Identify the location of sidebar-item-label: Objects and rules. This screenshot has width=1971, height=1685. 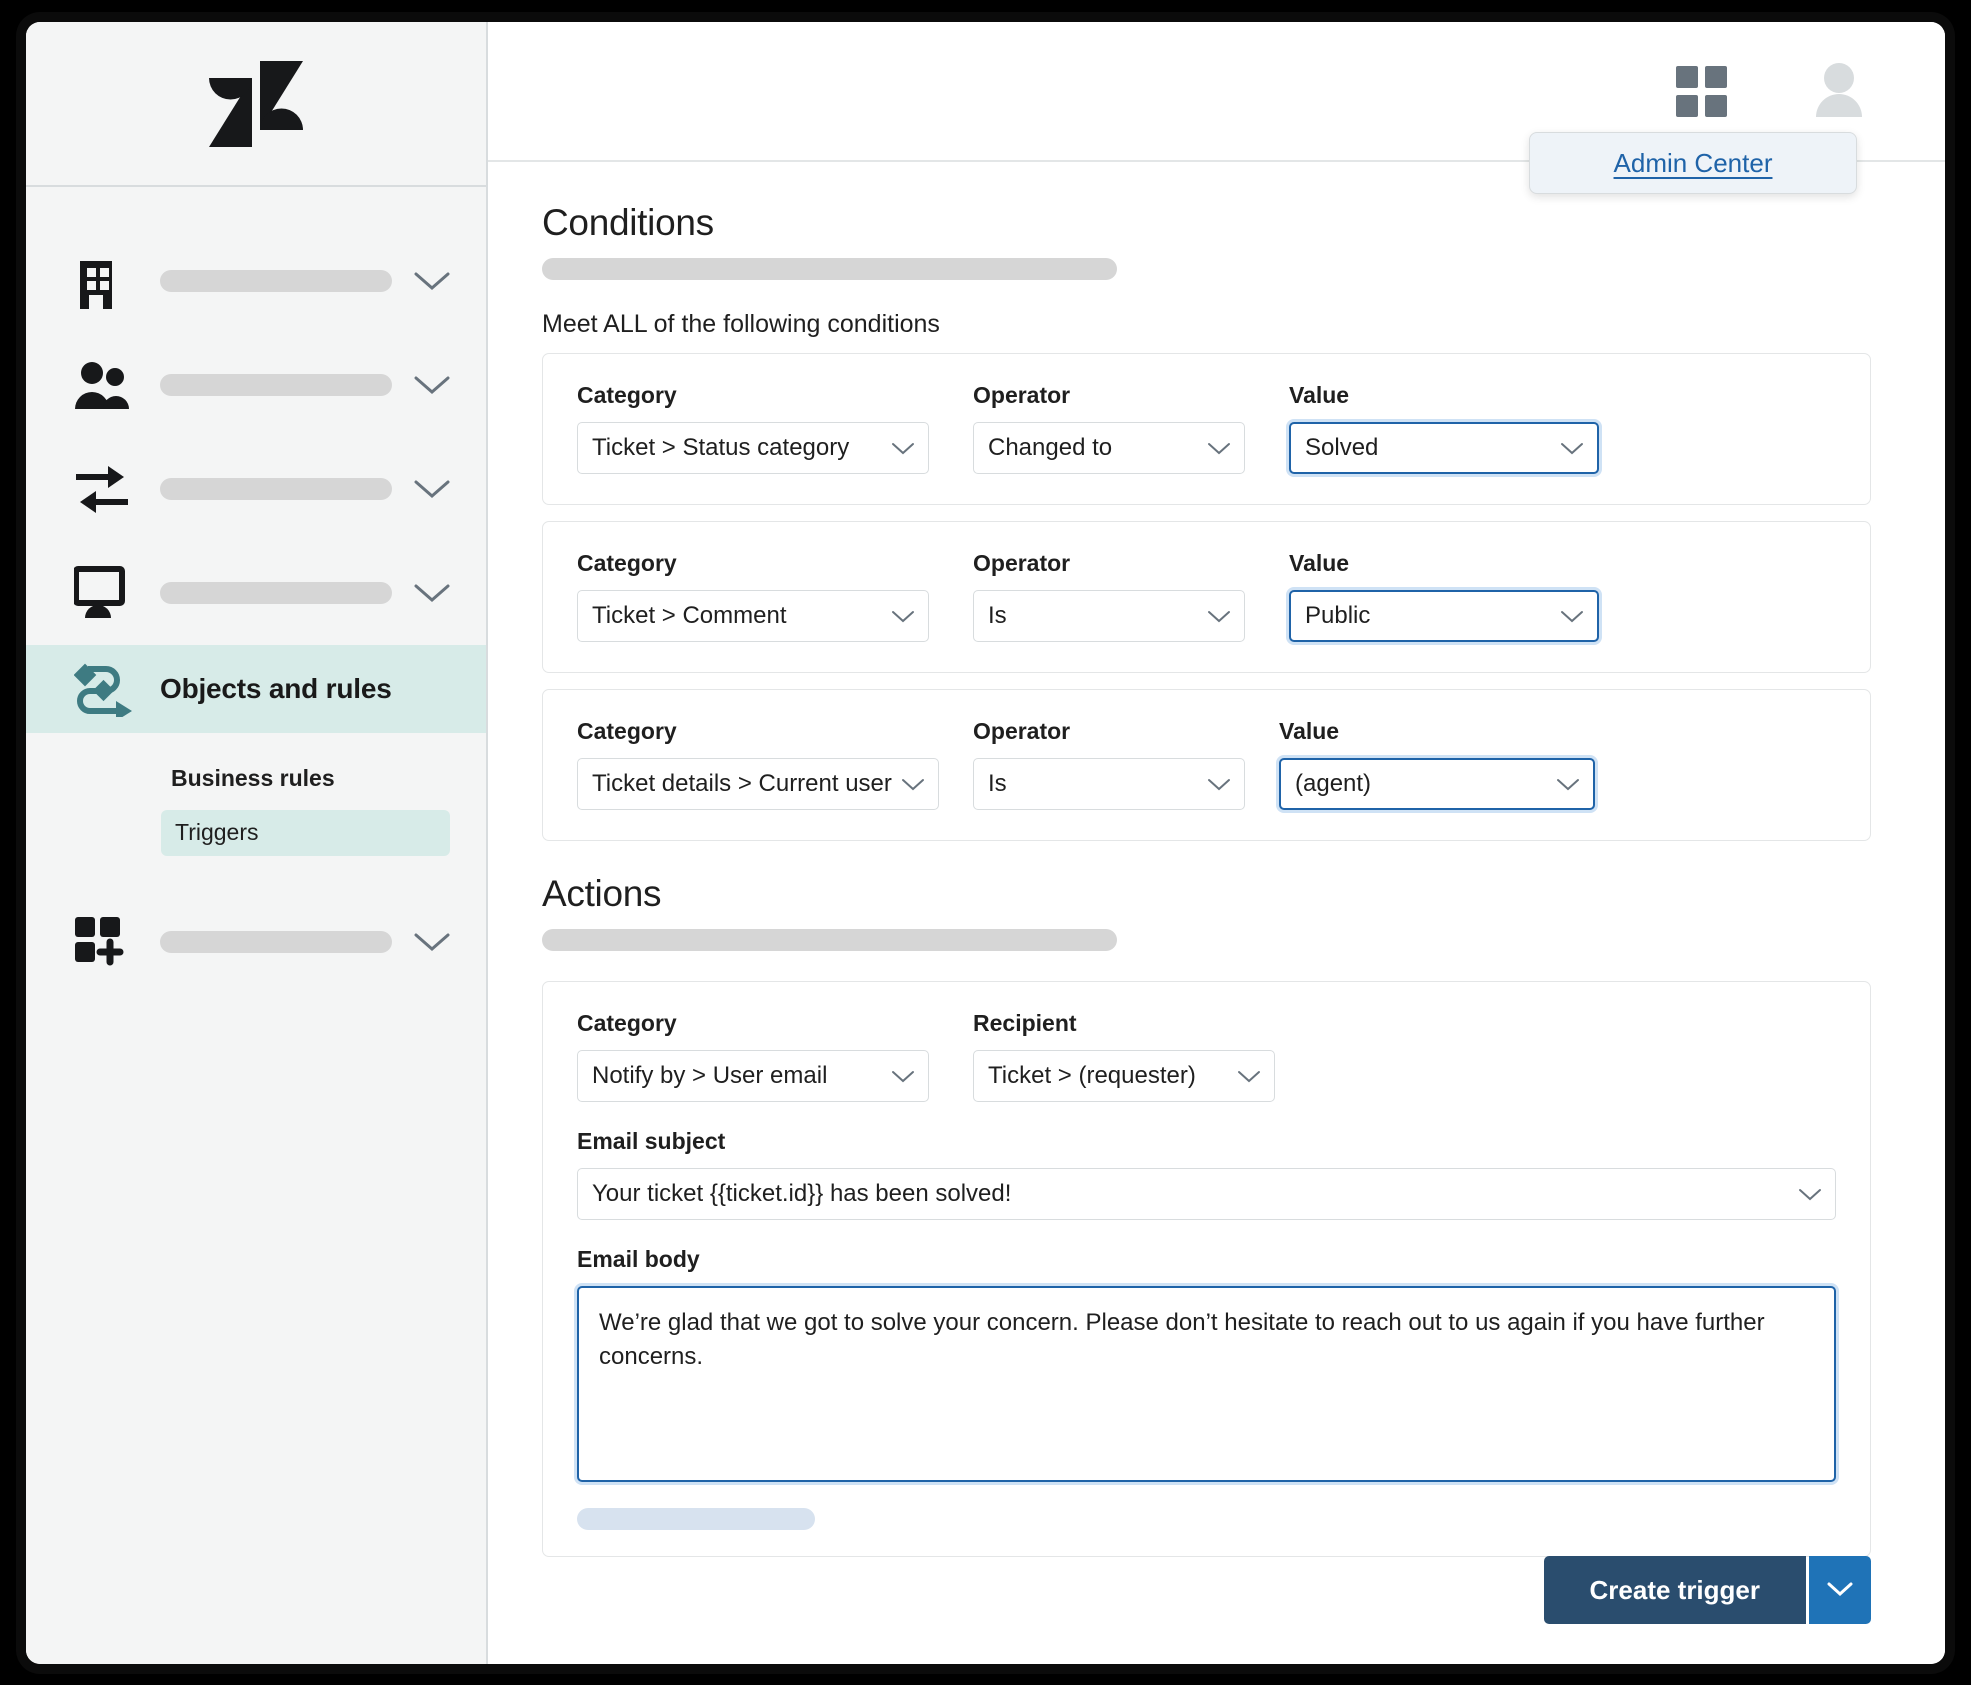
(276, 688).